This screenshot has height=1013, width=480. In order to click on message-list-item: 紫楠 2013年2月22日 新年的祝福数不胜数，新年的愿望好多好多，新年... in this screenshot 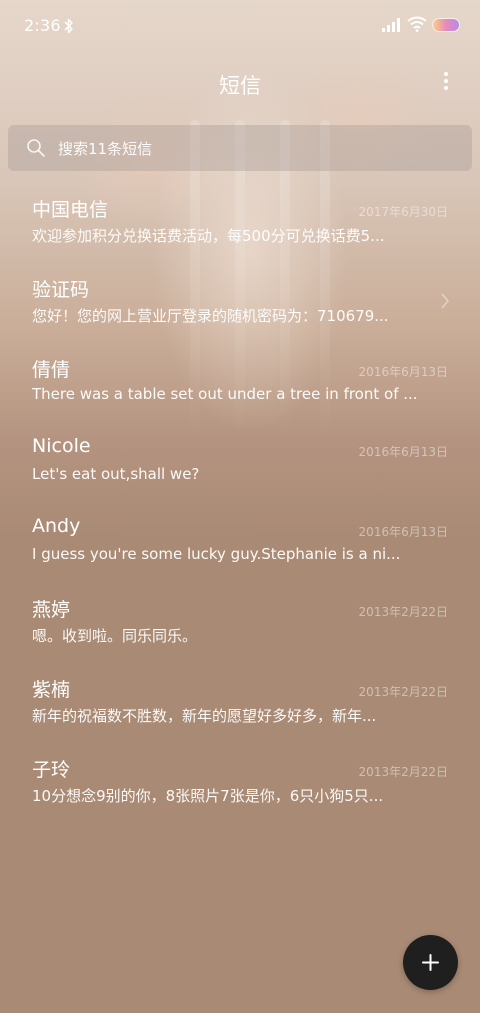, I will do `click(240, 708)`.